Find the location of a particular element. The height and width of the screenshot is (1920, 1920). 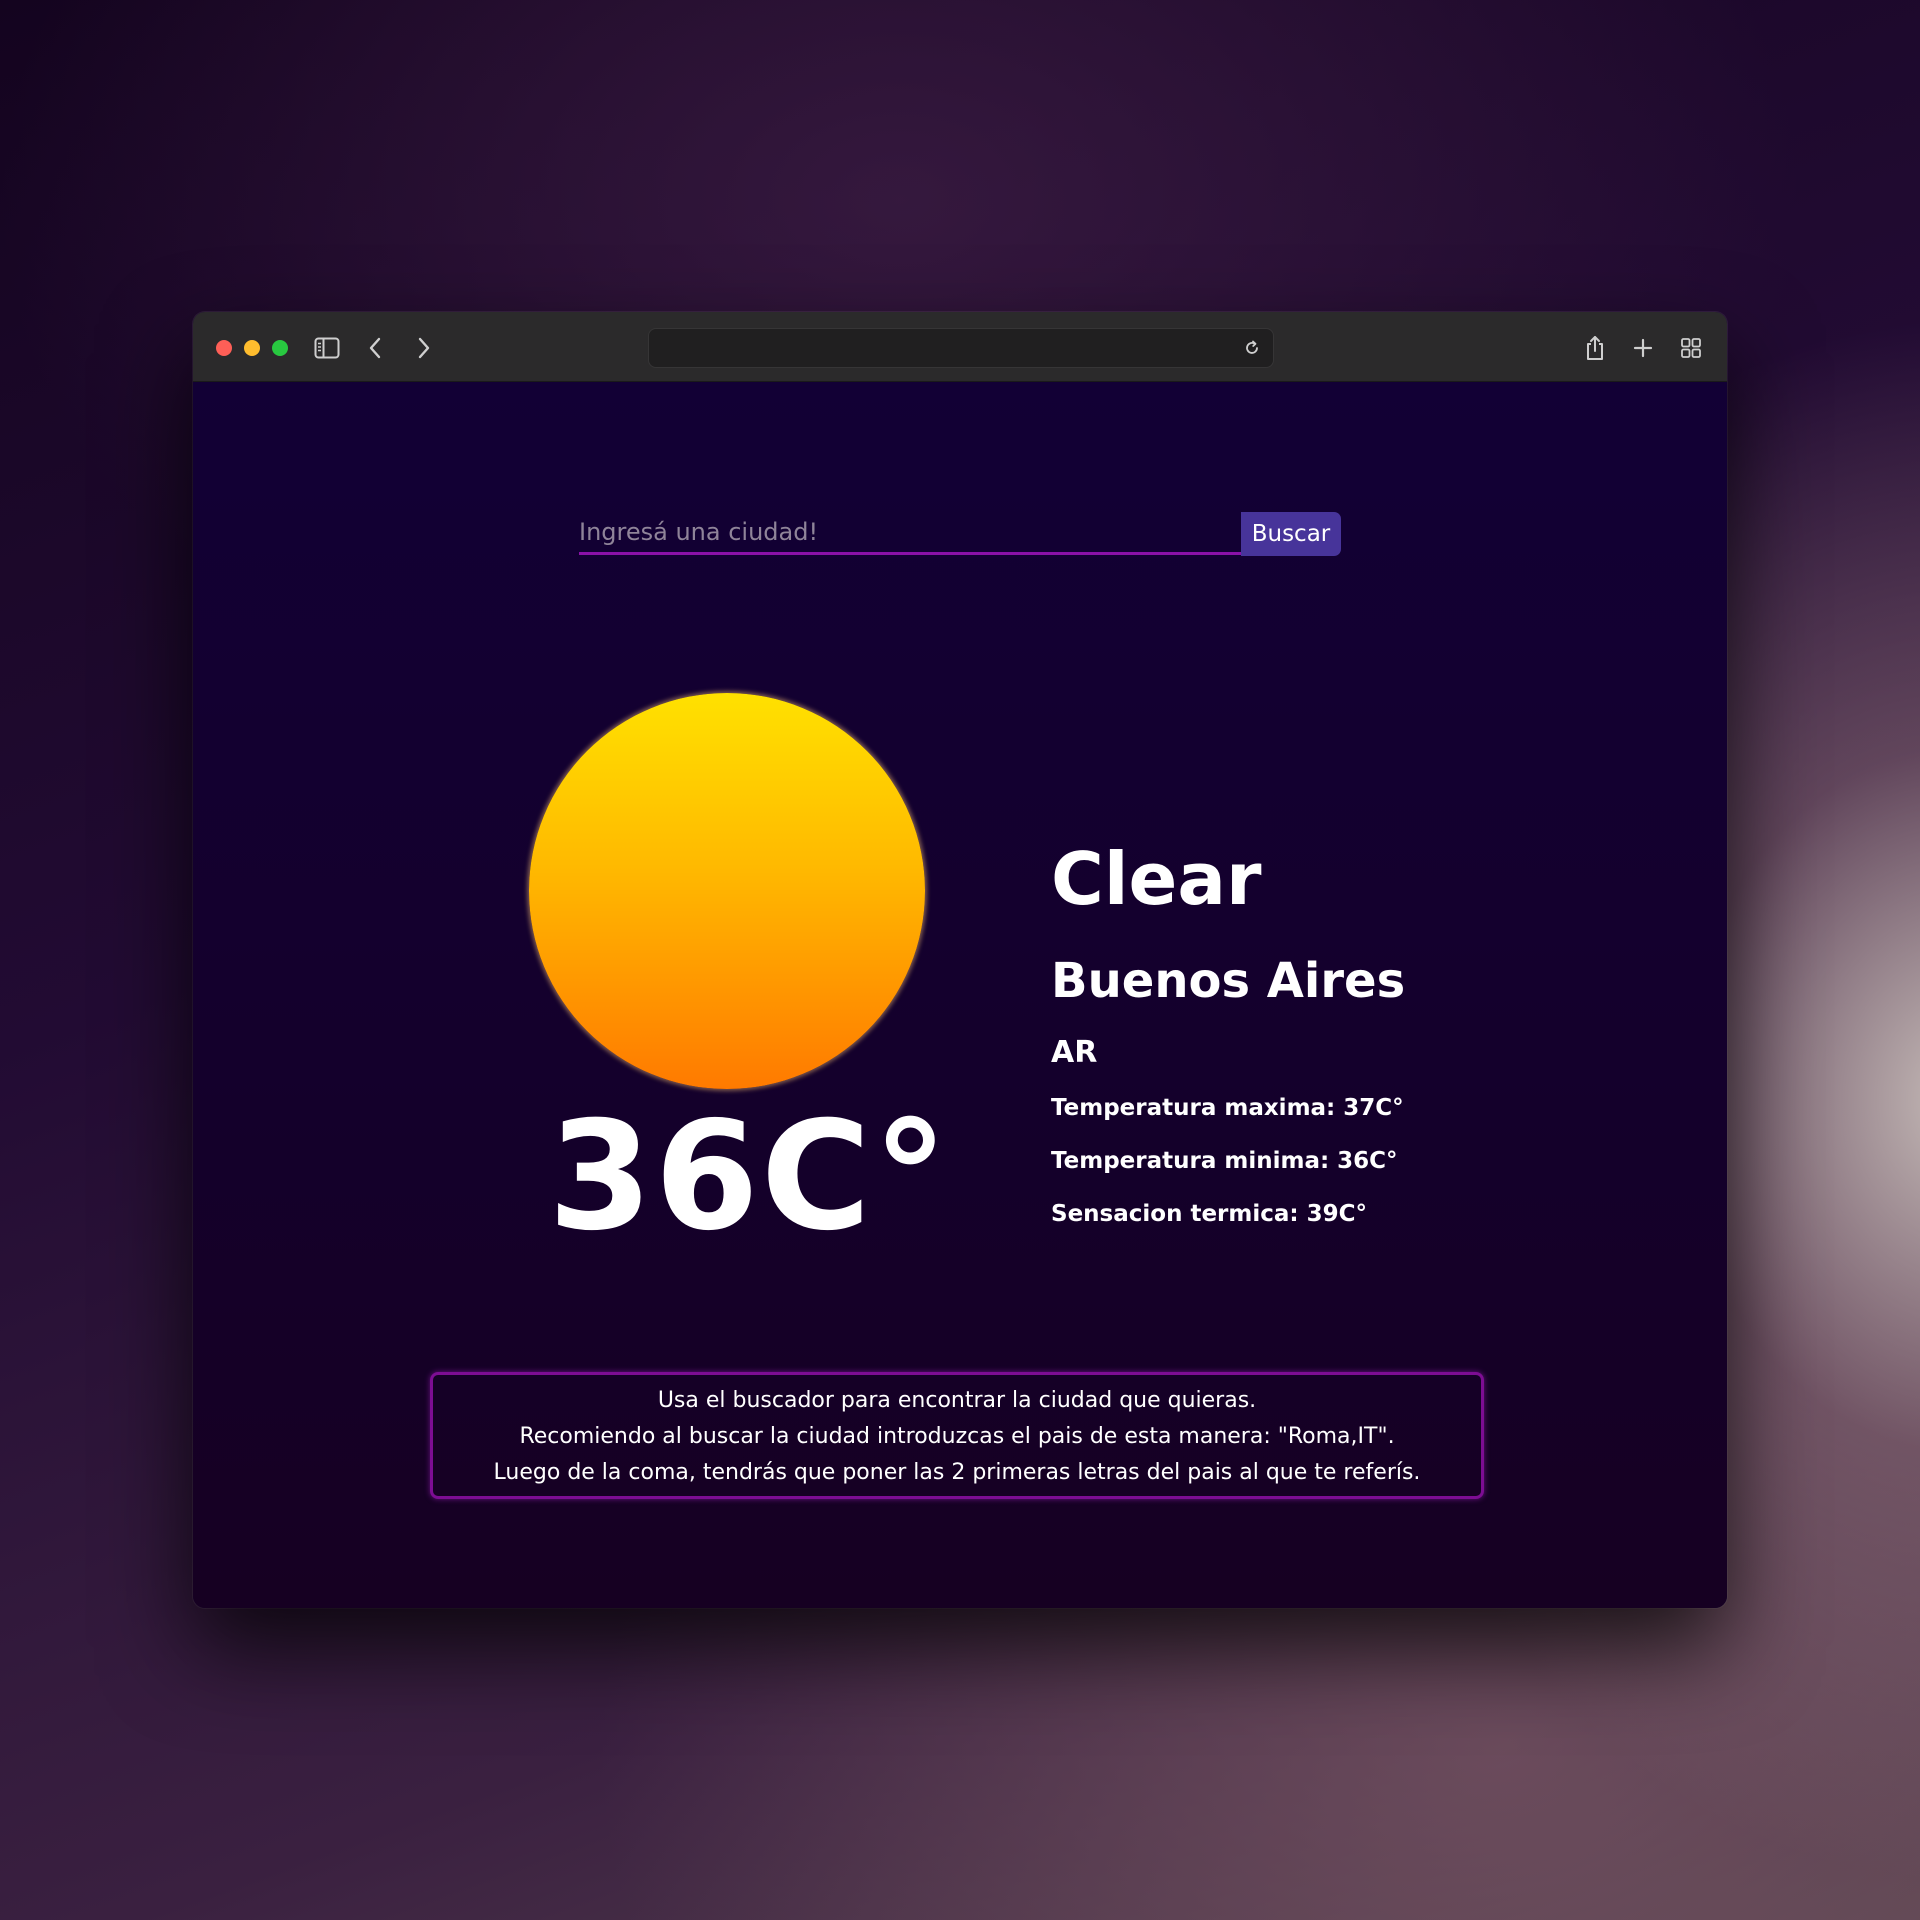

sidebar-icon is located at coordinates (327, 348).